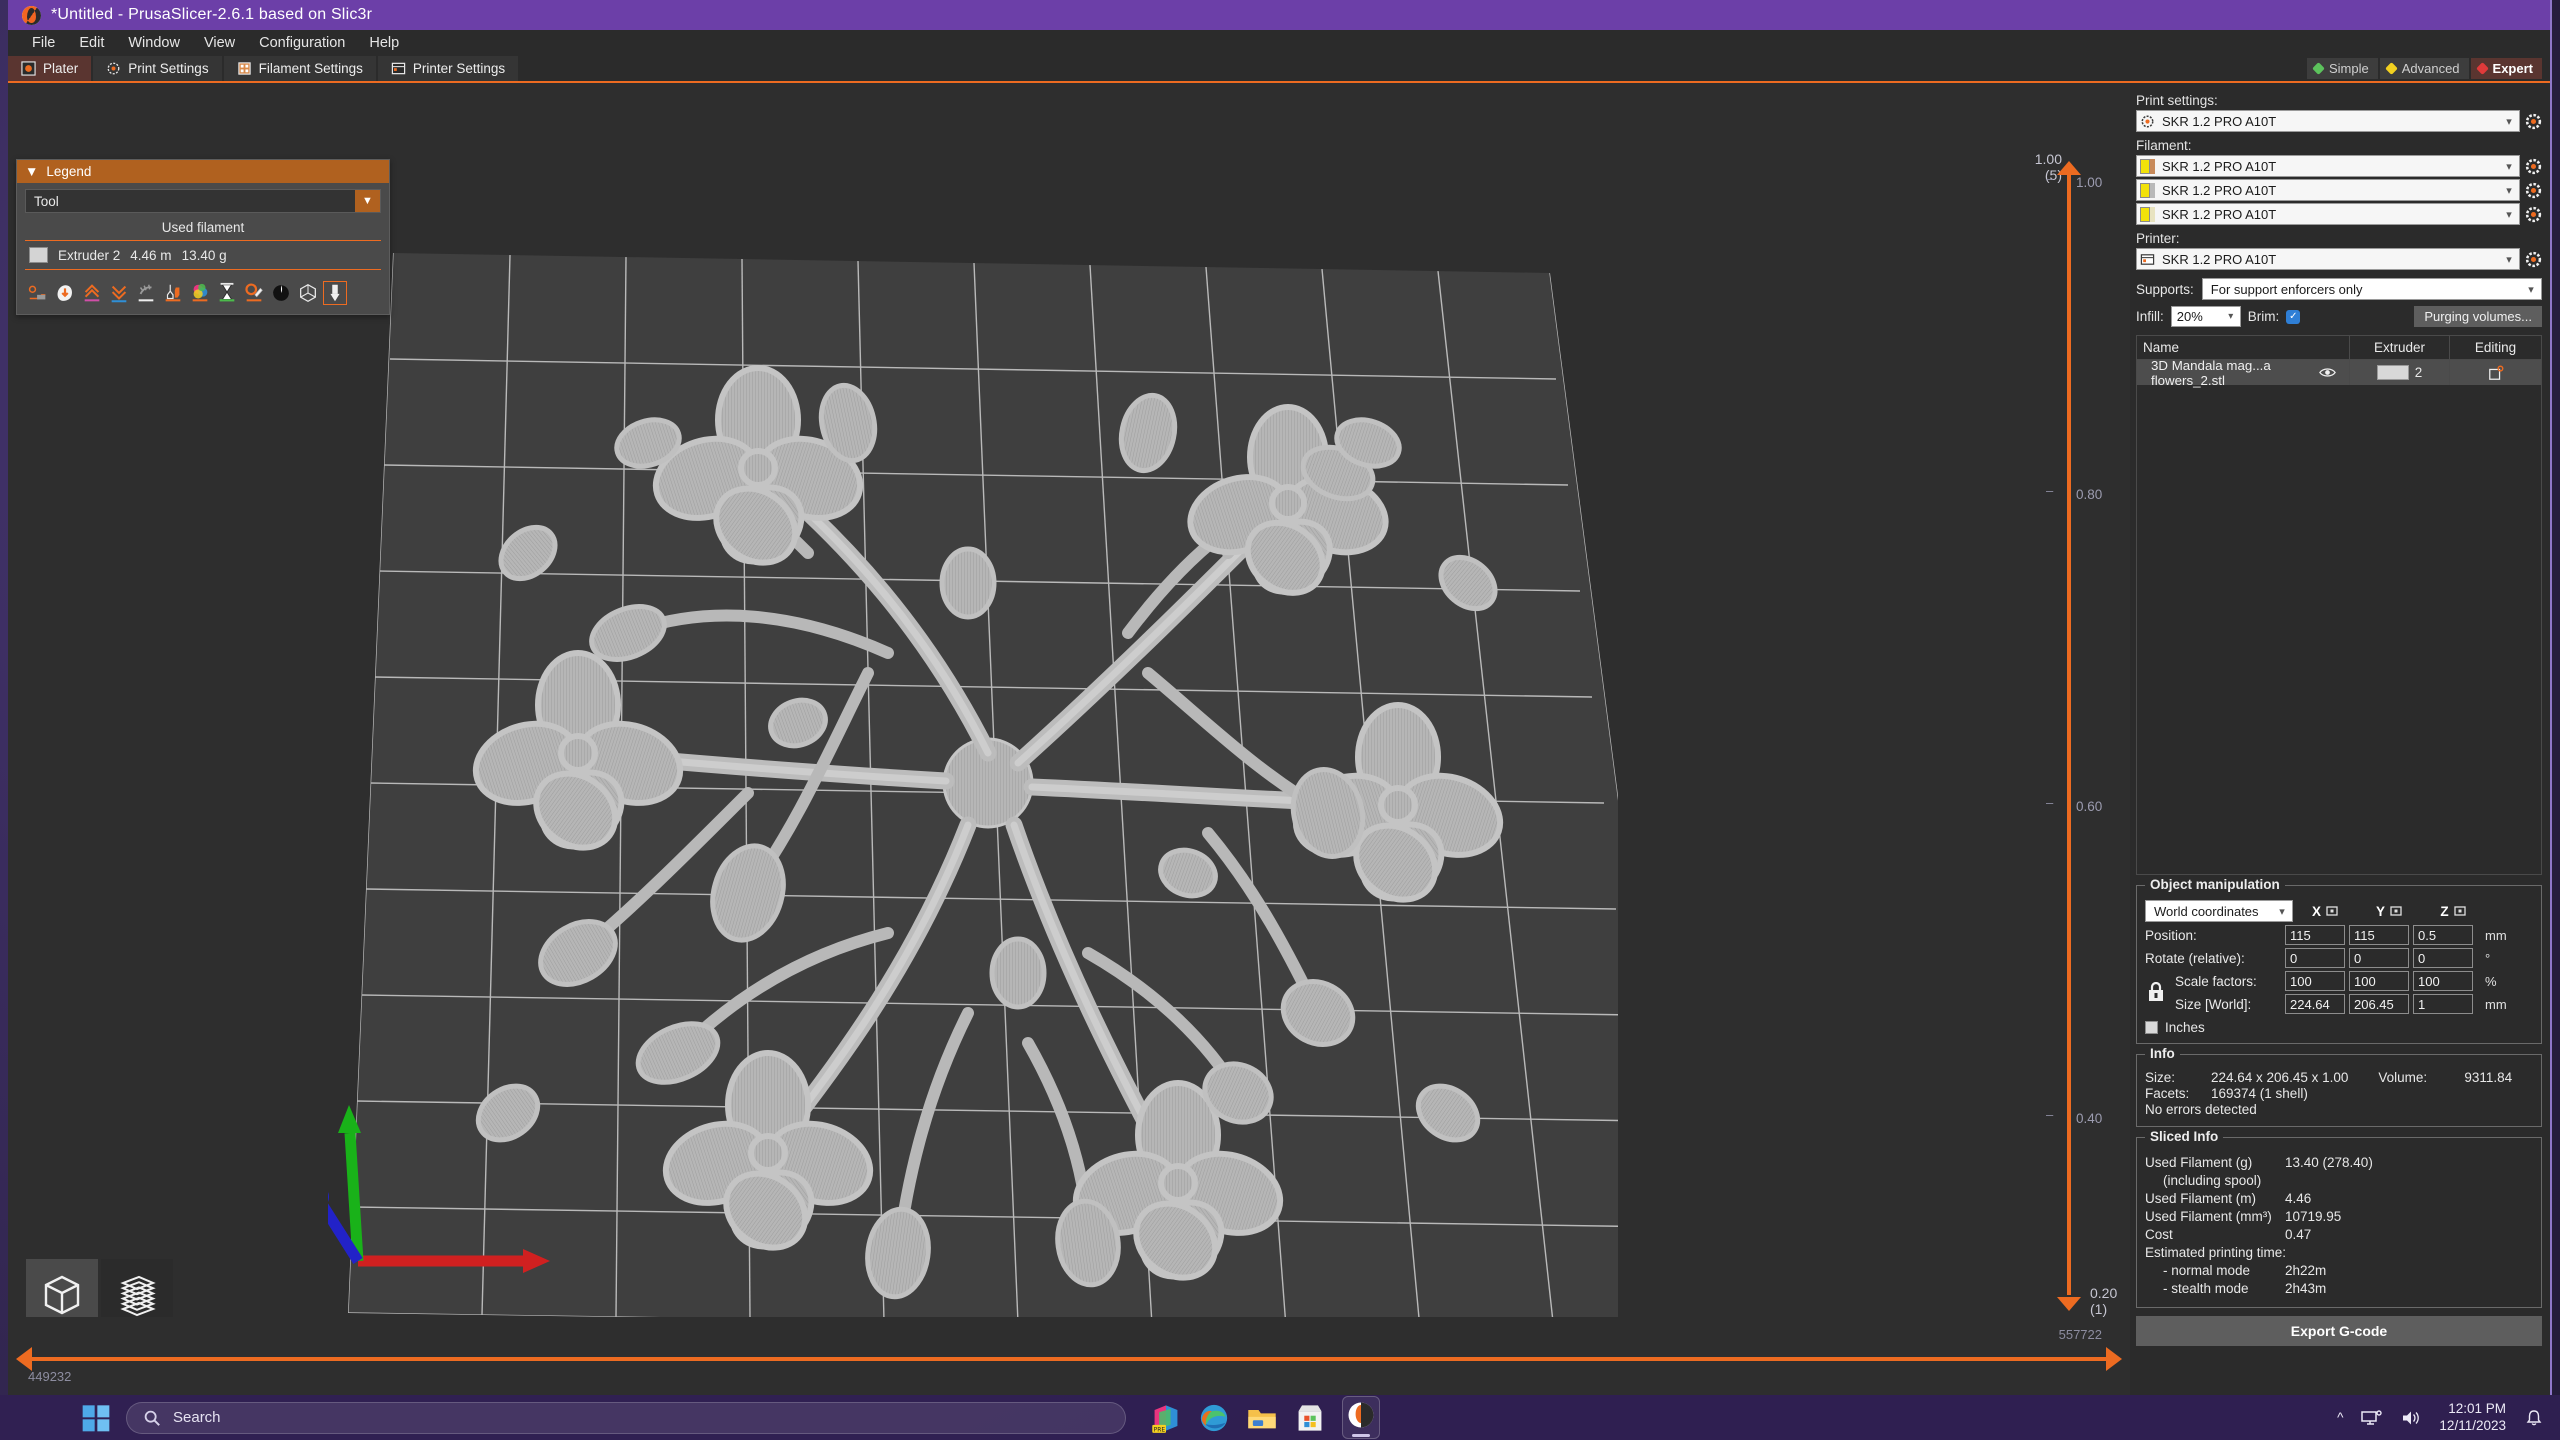  I want to click on printer-edit-icon, so click(2533, 259).